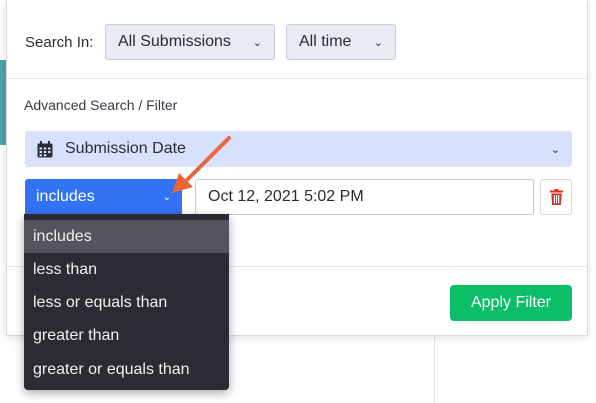  What do you see at coordinates (126, 236) in the screenshot?
I see `menu-item-includes: includes` at bounding box center [126, 236].